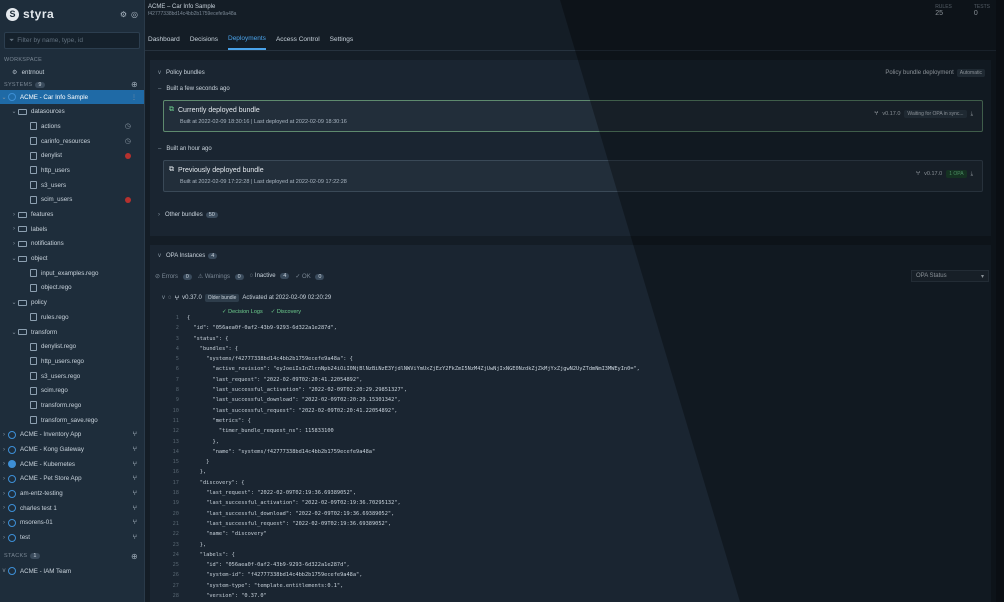 Image resolution: width=1004 pixels, height=602 pixels. Describe the element at coordinates (298, 39) in the screenshot. I see `tab-access-control: Access Control` at that location.